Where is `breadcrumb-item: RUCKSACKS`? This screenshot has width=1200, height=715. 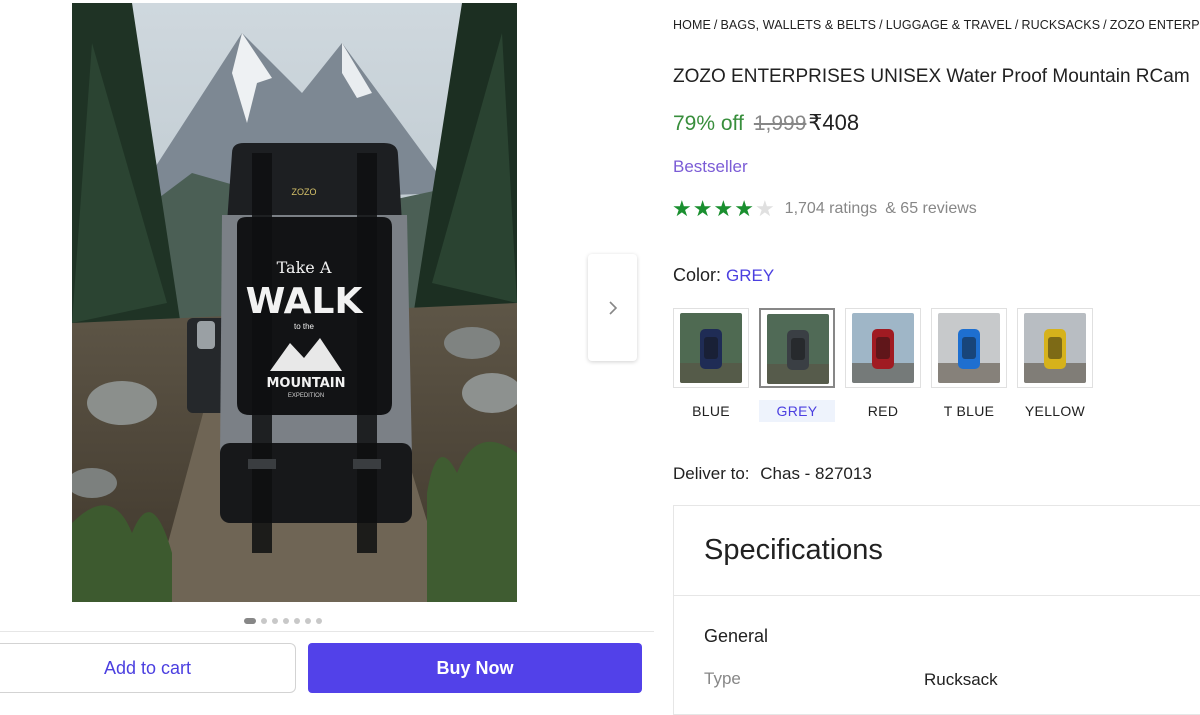 breadcrumb-item: RUCKSACKS is located at coordinates (1060, 25).